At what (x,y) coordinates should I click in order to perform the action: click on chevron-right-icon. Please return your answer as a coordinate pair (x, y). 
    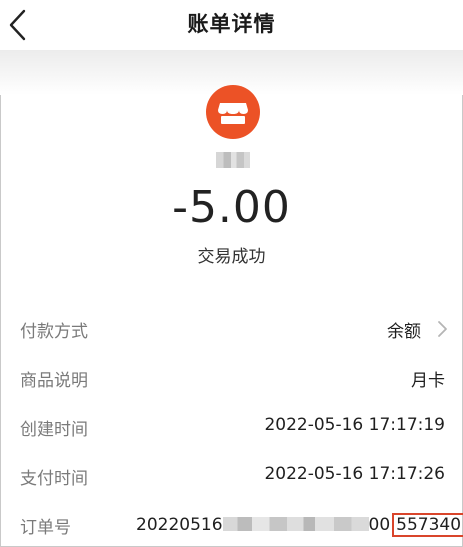
    Looking at the image, I should click on (442, 329).